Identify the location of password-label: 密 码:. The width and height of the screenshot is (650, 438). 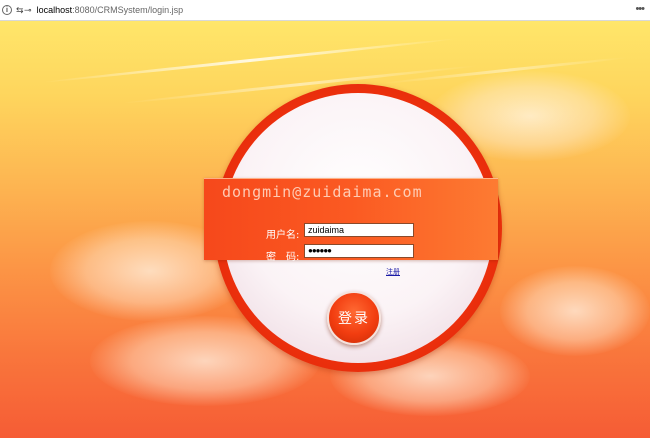
(283, 257).